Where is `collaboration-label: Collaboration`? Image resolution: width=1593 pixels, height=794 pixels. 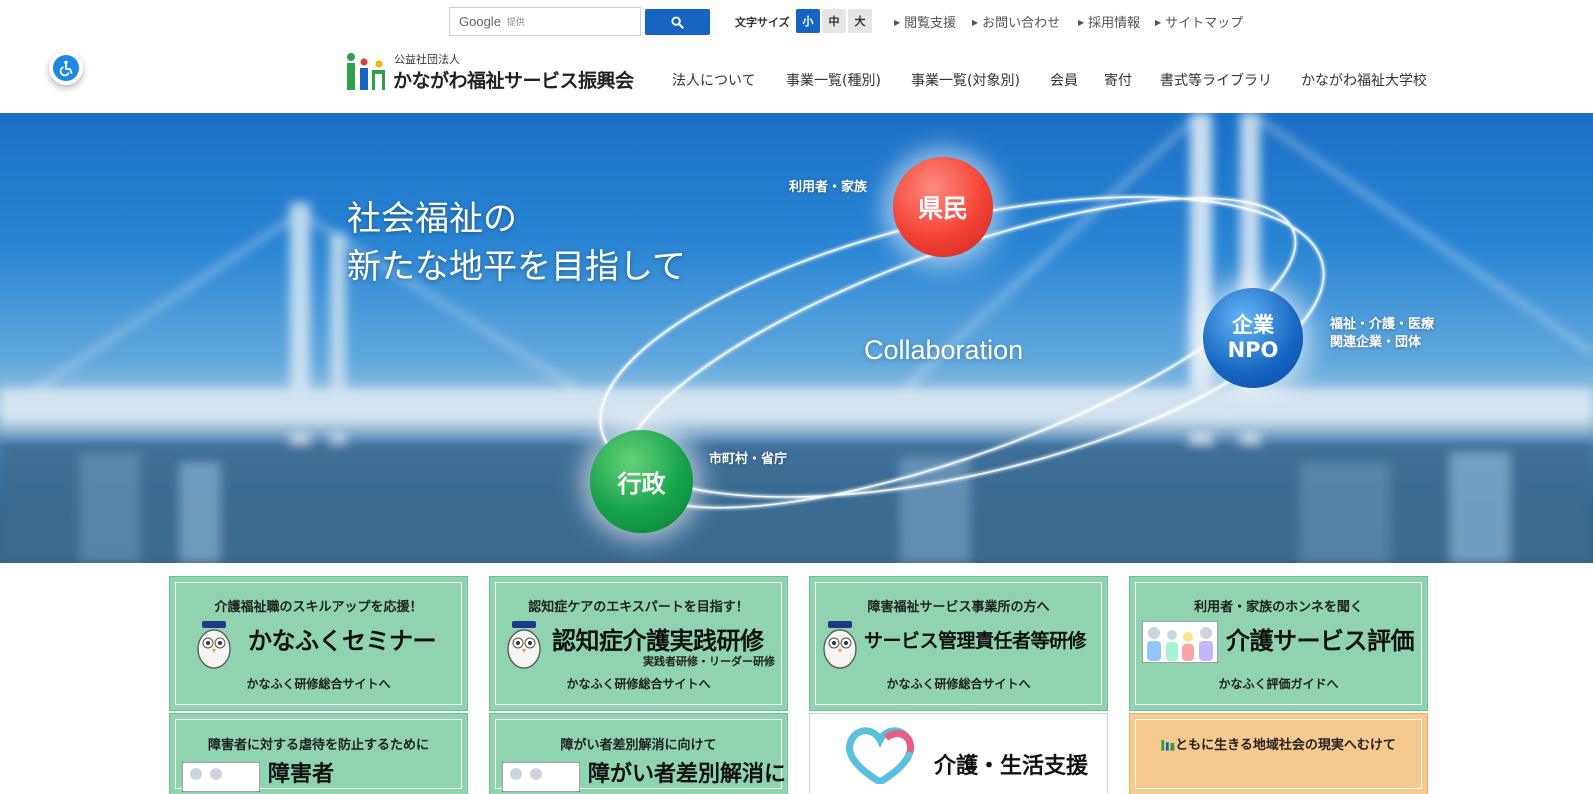
collaboration-label: Collaboration is located at coordinates (944, 350).